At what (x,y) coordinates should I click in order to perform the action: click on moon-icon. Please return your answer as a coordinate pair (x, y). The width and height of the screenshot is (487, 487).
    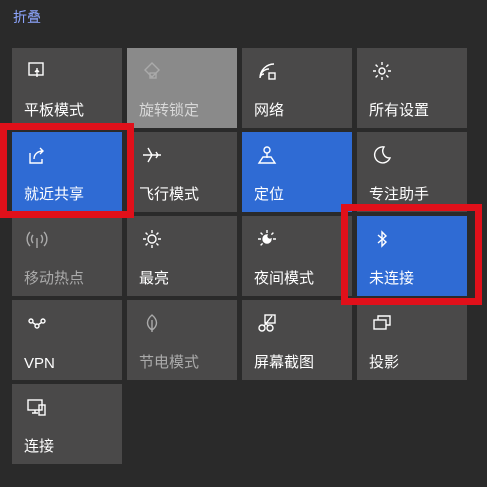
    Looking at the image, I should click on (382, 155).